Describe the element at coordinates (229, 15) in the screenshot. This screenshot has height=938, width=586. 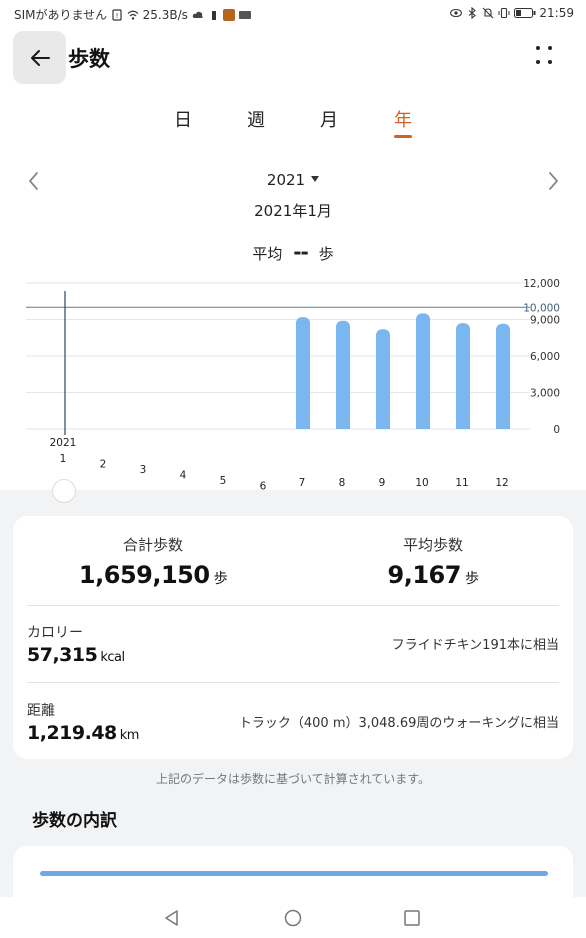
I see `app-icon` at that location.